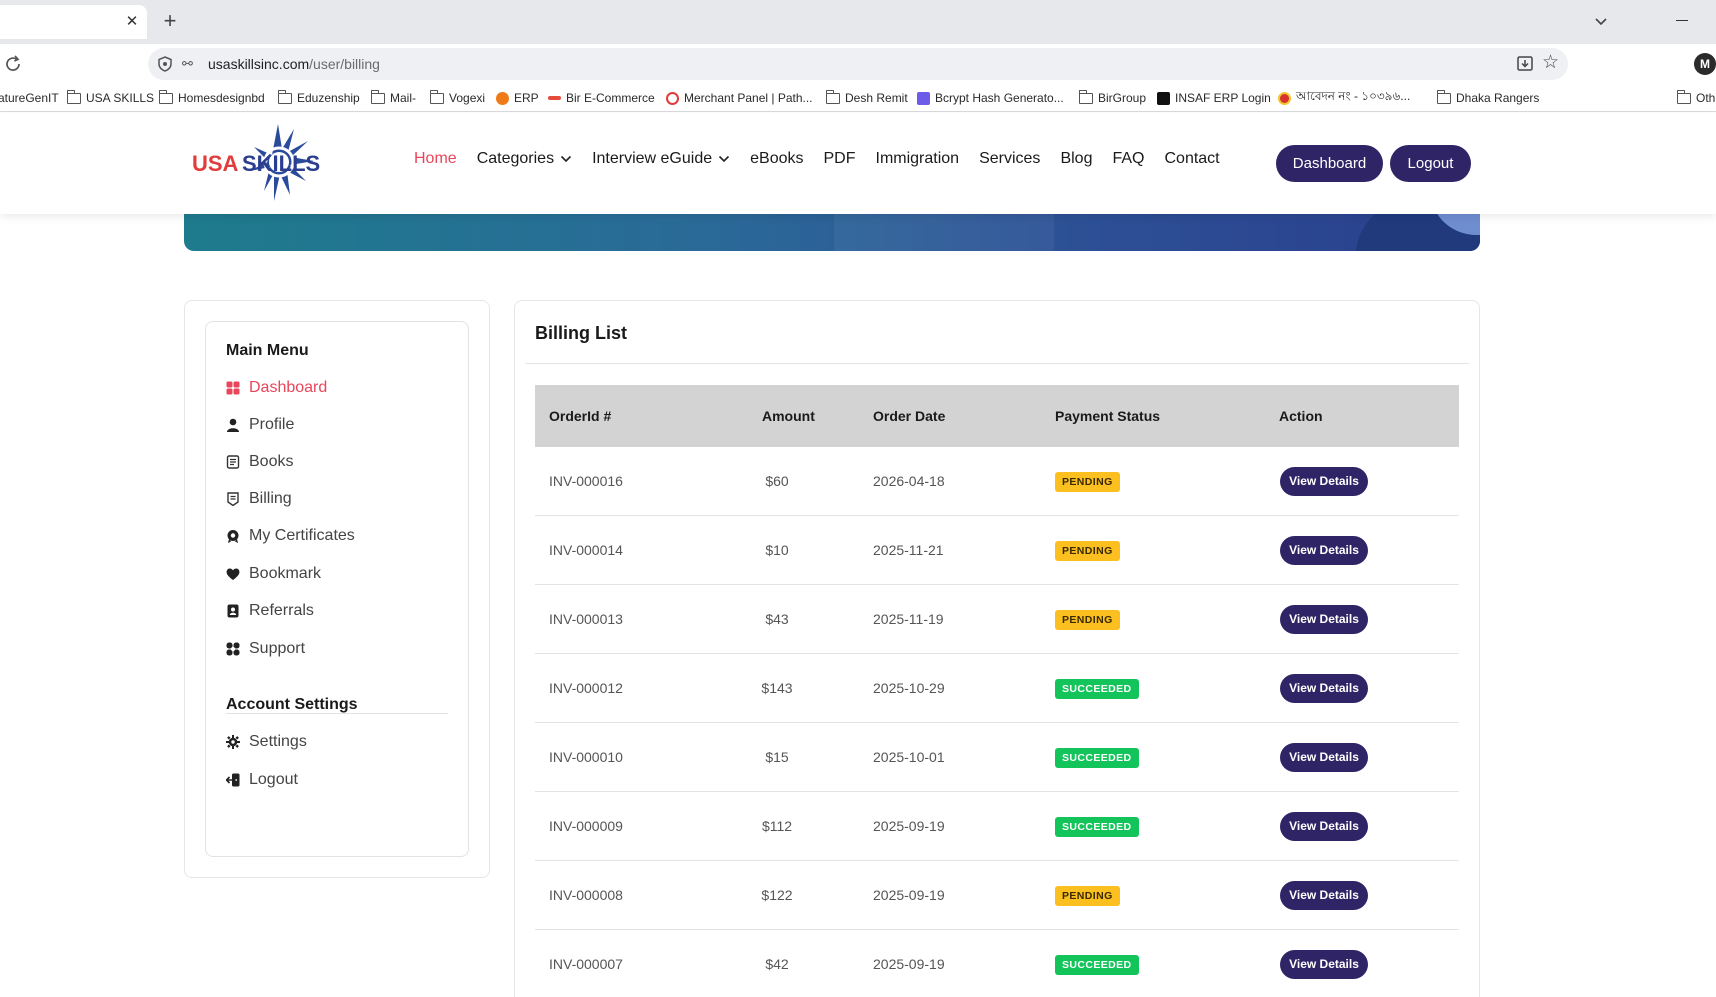 The width and height of the screenshot is (1716, 997). I want to click on nav-label: PDF, so click(839, 158).